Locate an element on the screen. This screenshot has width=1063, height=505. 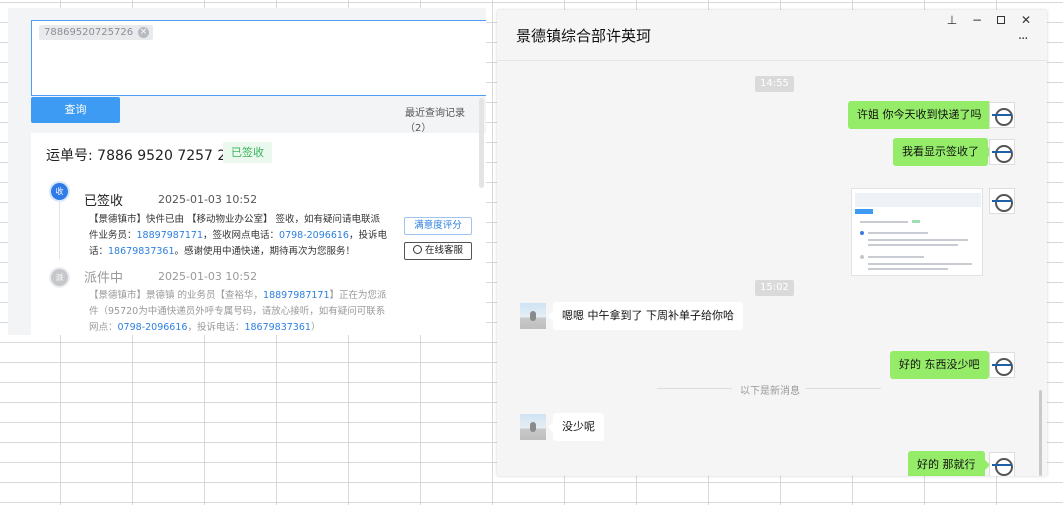
pin-icon: ⊥ is located at coordinates (952, 20).